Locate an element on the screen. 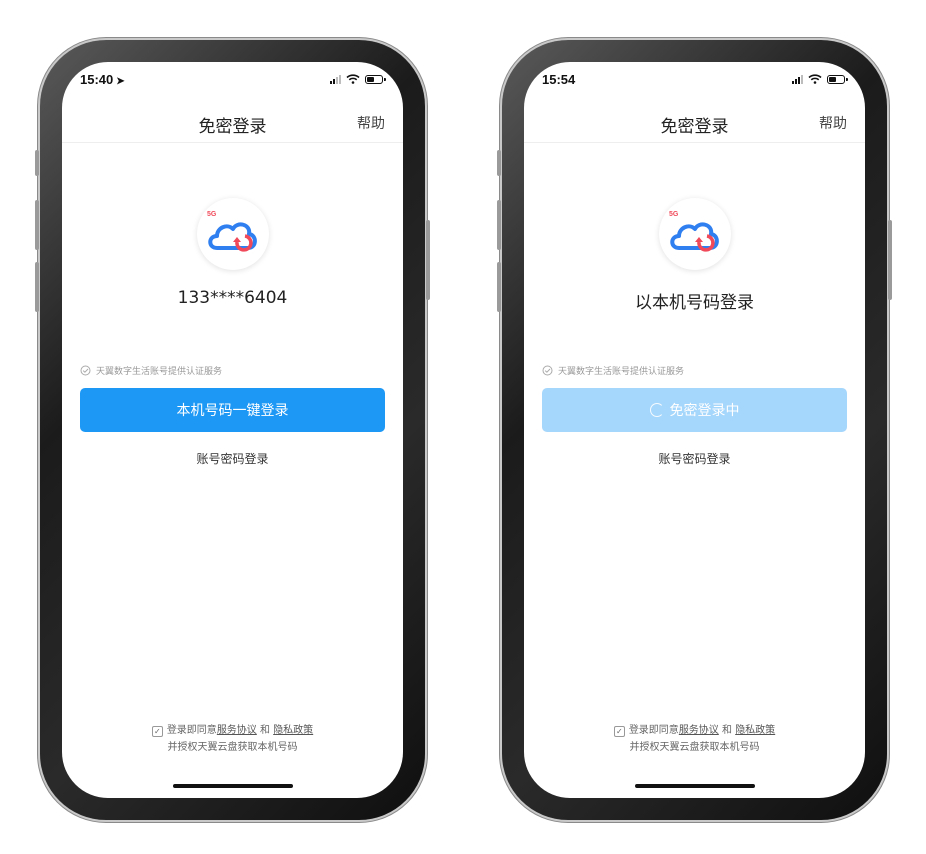 This screenshot has width=926, height=854. location-arrow-icon: ➤ is located at coordinates (120, 81).